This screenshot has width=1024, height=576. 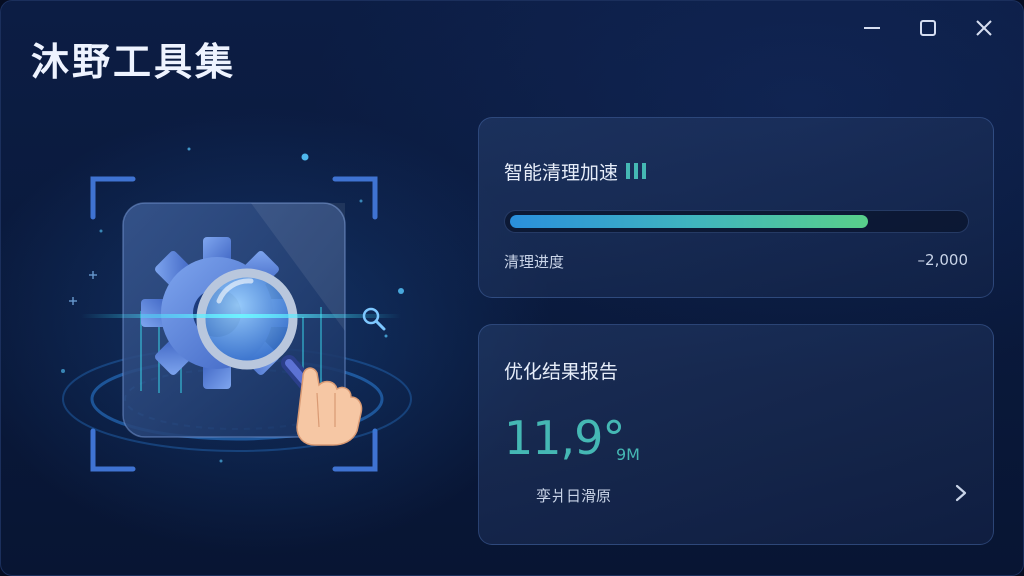 I want to click on clean-card-title-text: 智能清理加速, so click(x=561, y=173).